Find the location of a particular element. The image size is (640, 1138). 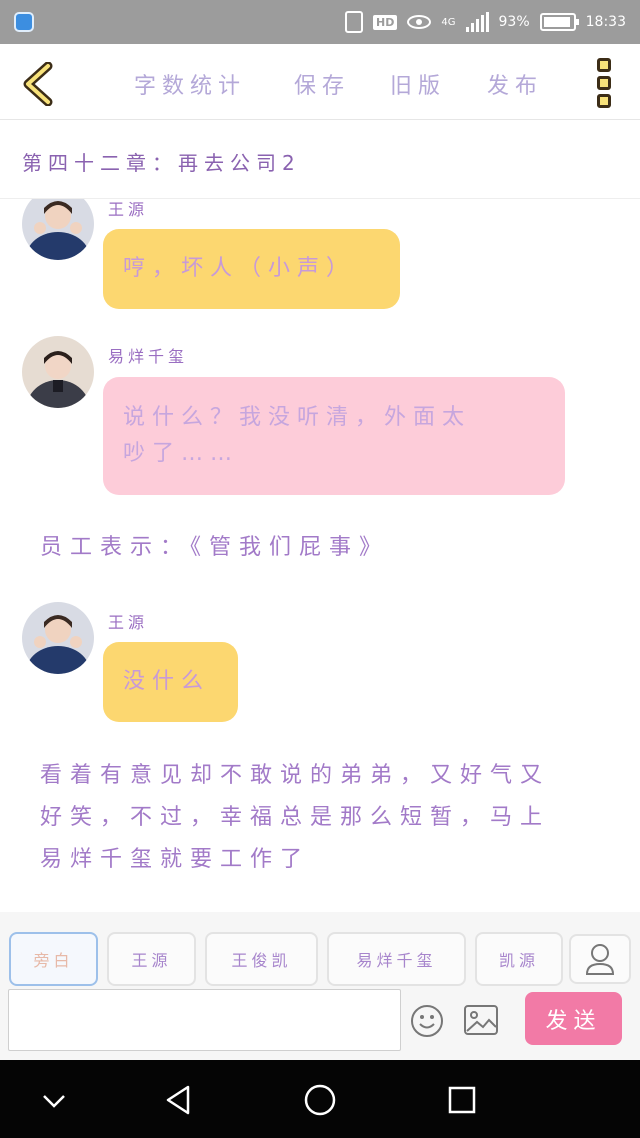

narration-text: 看着有意见却不敢说的弟弟，又好气又 is located at coordinates (295, 775).